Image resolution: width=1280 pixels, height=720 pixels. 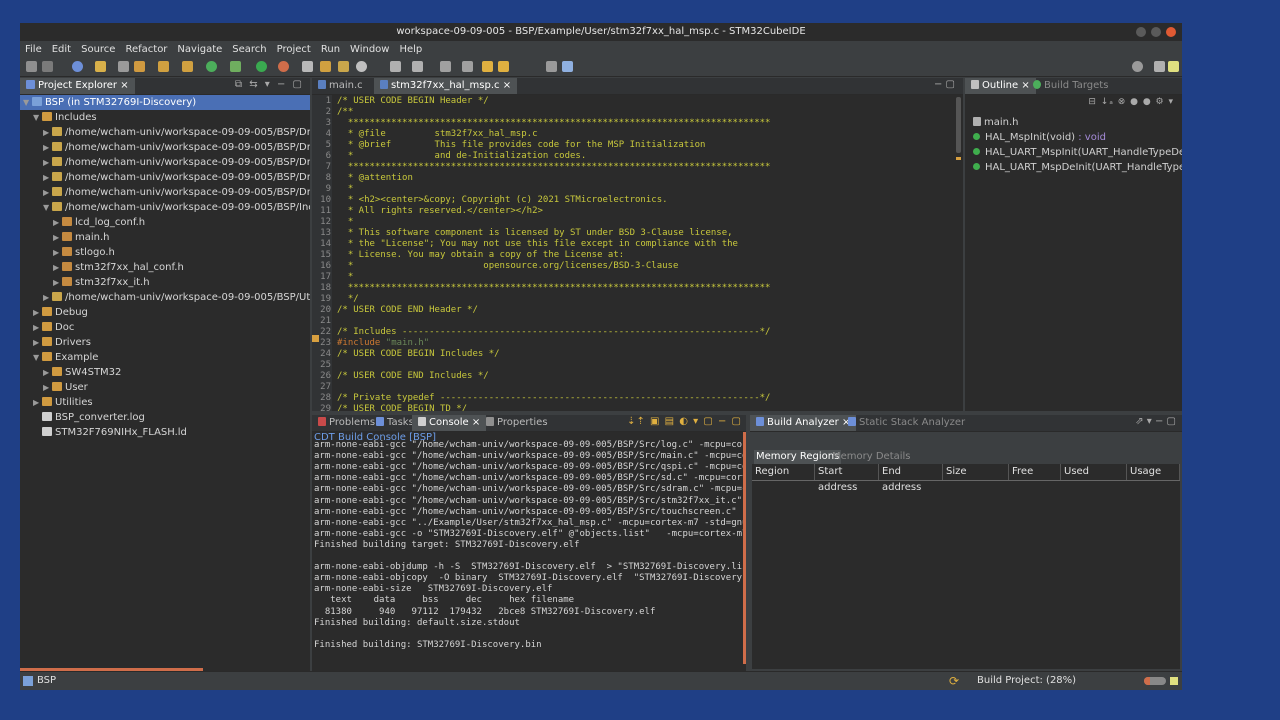 I want to click on view-menu-icon: ⧉ ⇆ ▾ − ▢, so click(x=269, y=84).